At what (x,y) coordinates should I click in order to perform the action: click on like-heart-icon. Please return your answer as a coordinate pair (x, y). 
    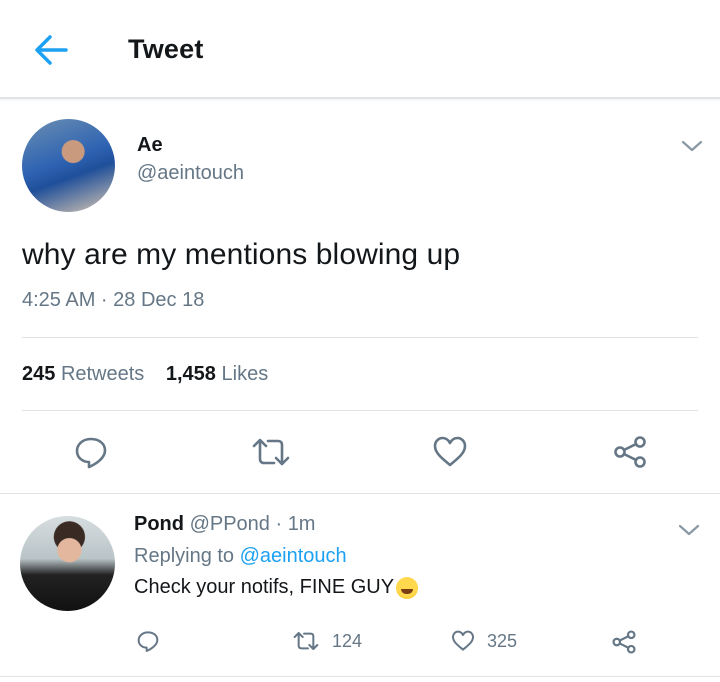
    Looking at the image, I should click on (450, 452).